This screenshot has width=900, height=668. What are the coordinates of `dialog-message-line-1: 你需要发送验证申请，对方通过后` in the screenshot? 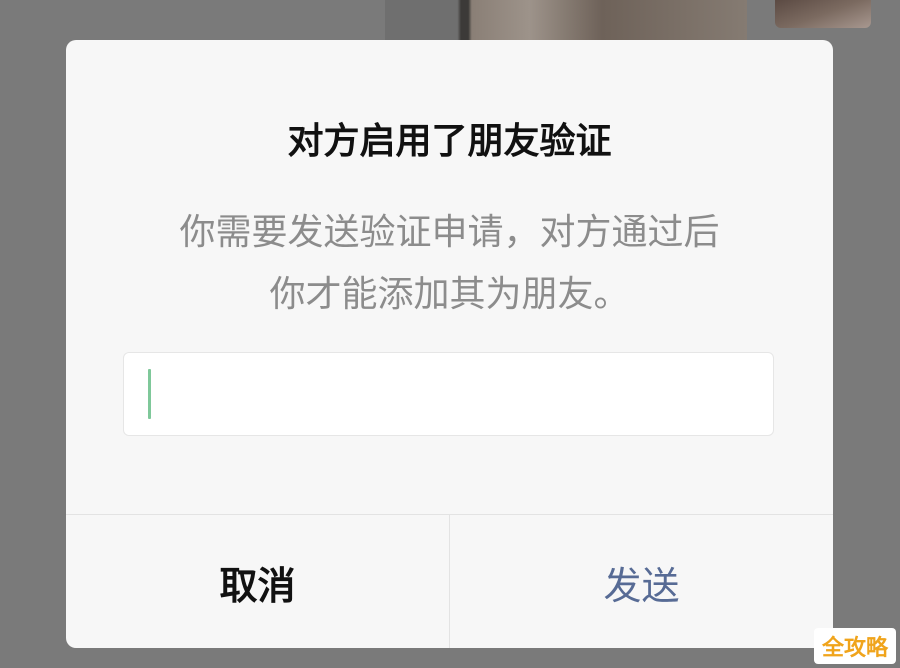 It's located at (449, 232).